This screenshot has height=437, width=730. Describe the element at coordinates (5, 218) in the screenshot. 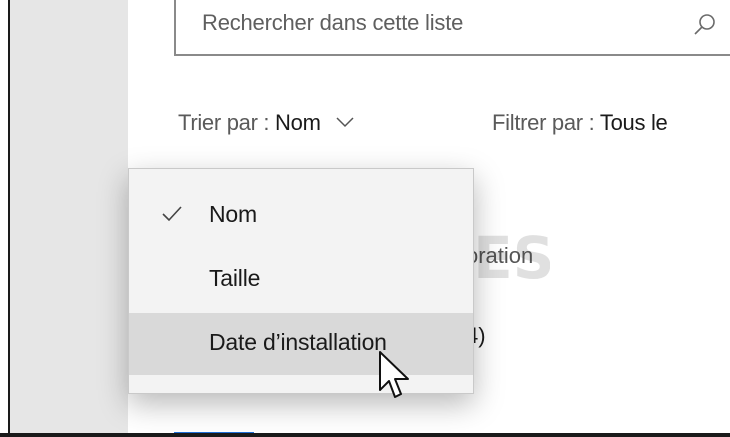

I see `window-left-edge` at that location.